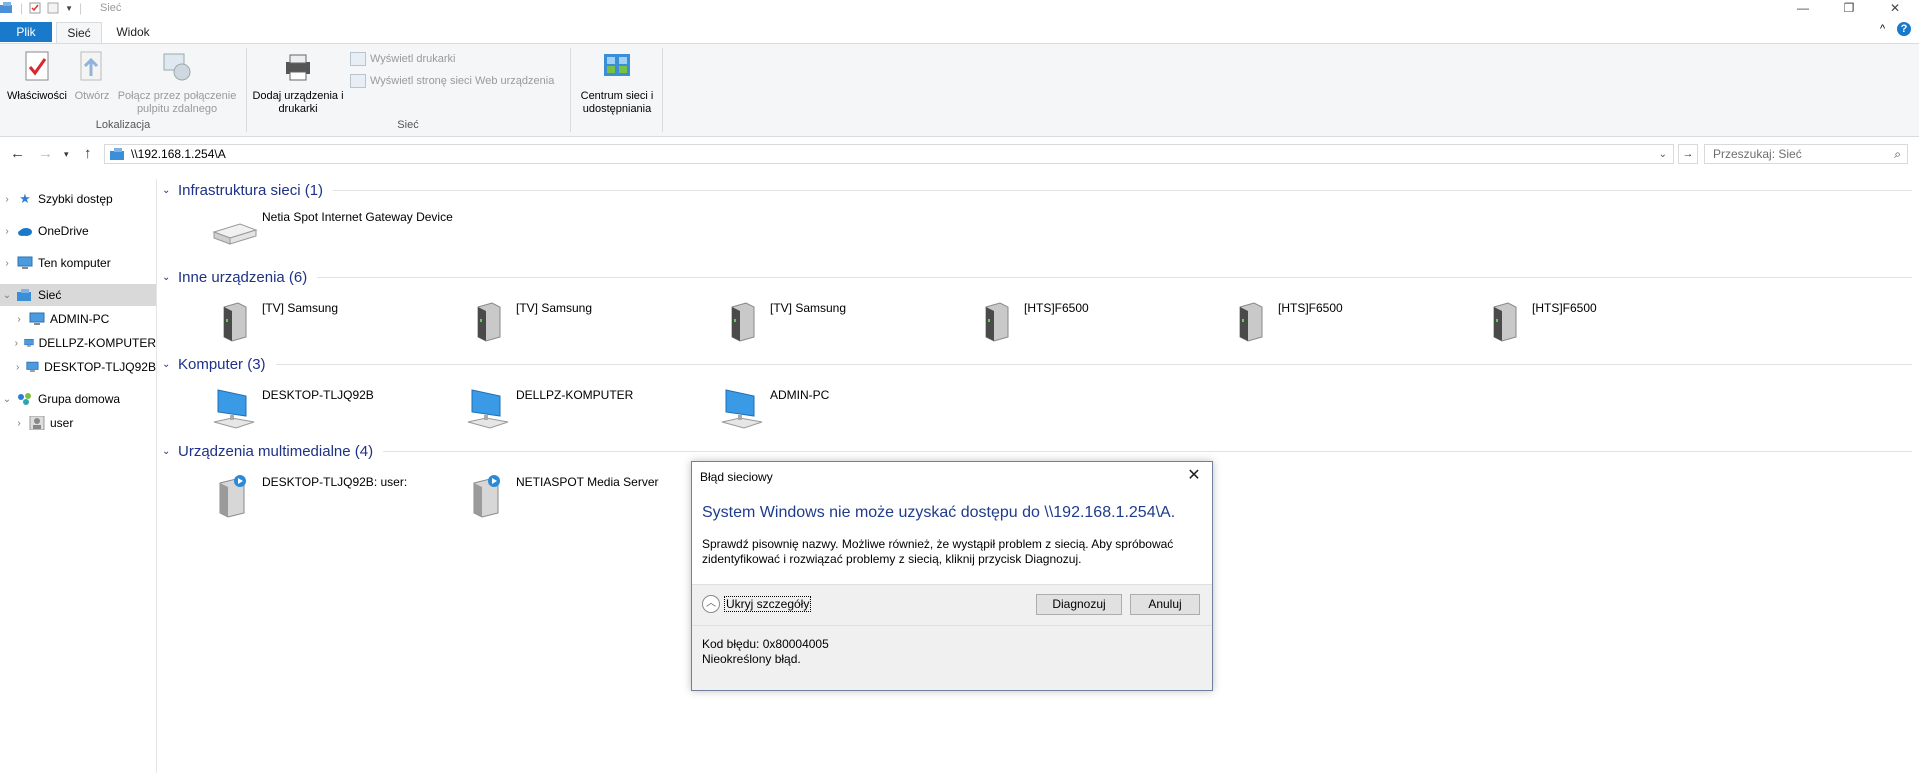  What do you see at coordinates (69, 8) in the screenshot?
I see `customize-toolbar-icon: ▼` at bounding box center [69, 8].